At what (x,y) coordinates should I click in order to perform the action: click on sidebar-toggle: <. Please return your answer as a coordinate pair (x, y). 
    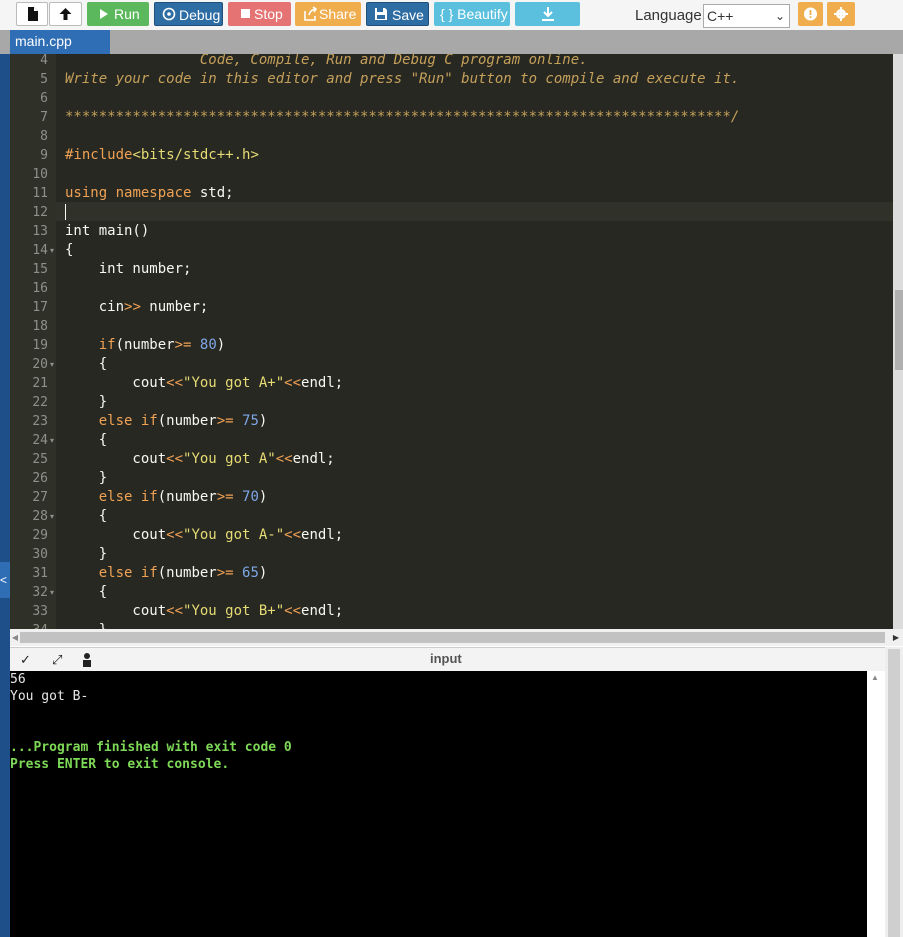
    Looking at the image, I should click on (5, 580).